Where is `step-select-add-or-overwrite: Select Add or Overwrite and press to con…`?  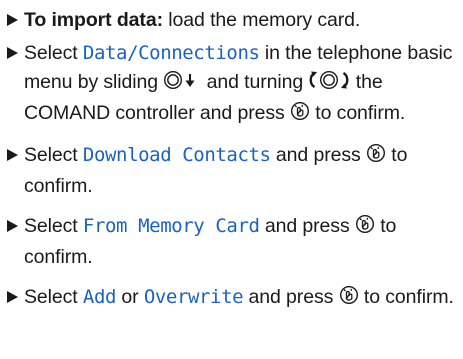 step-select-add-or-overwrite: Select Add or Overwrite and press to con… is located at coordinates (232, 298).